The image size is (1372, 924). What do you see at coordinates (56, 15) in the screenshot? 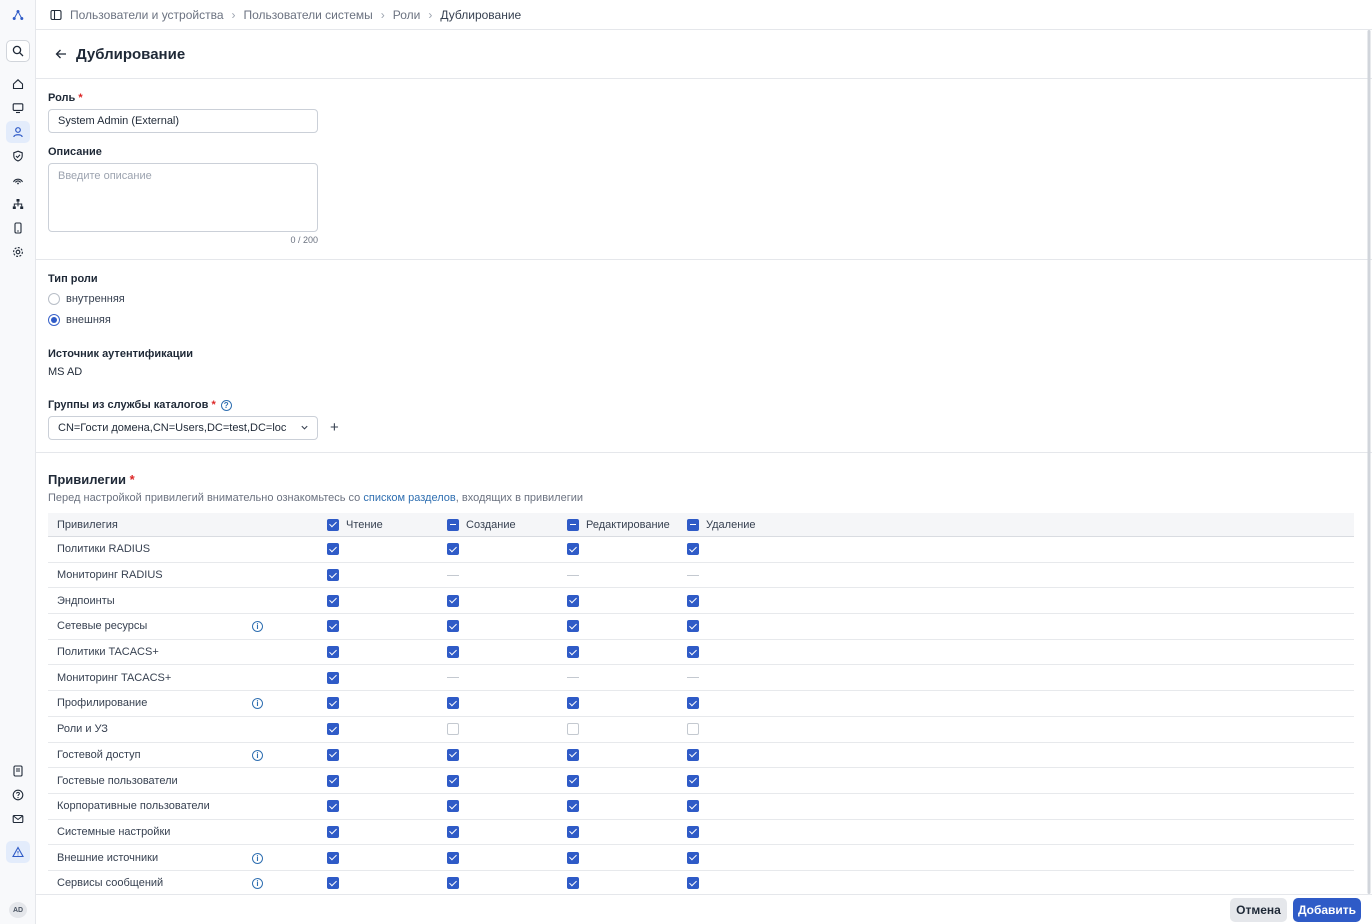
I see `sidebar-toggle-icon` at bounding box center [56, 15].